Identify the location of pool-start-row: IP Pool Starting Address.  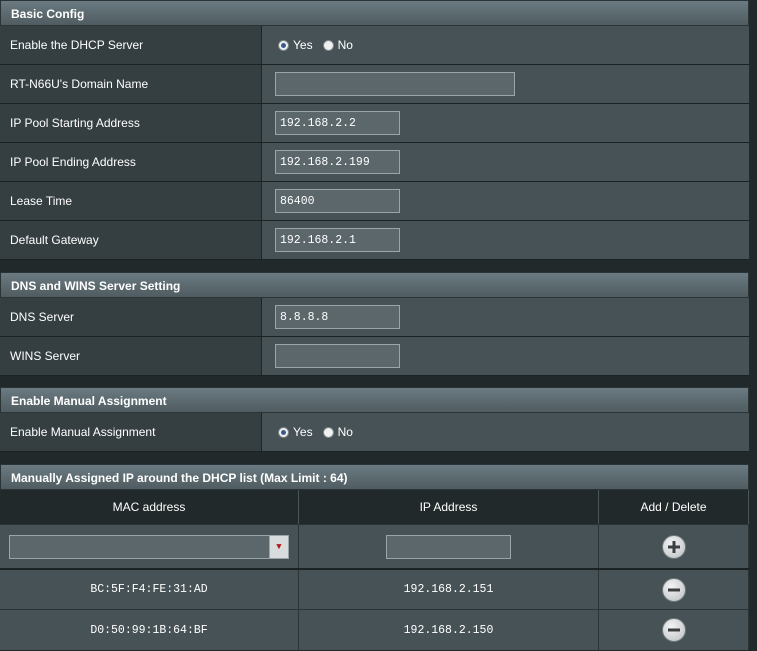
(374, 123).